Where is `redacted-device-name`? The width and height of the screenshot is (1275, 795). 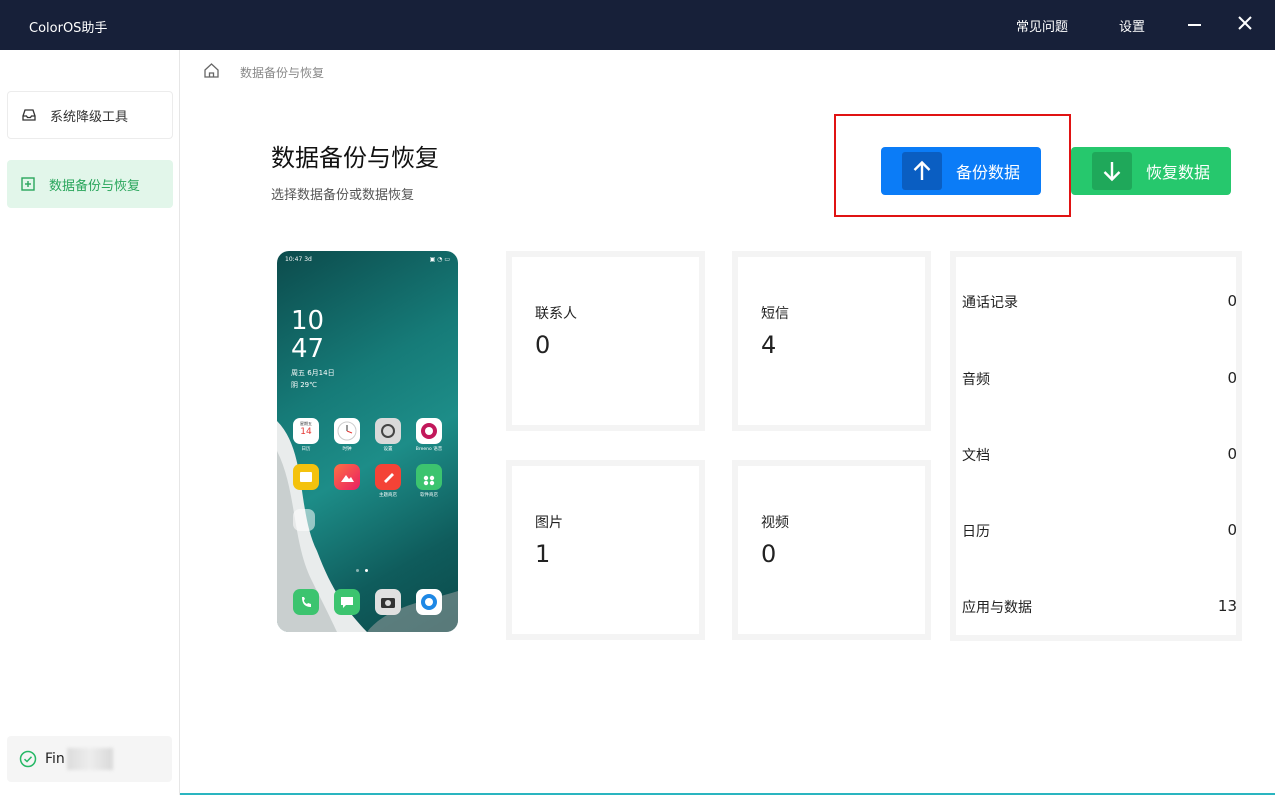
redacted-device-name is located at coordinates (89, 759).